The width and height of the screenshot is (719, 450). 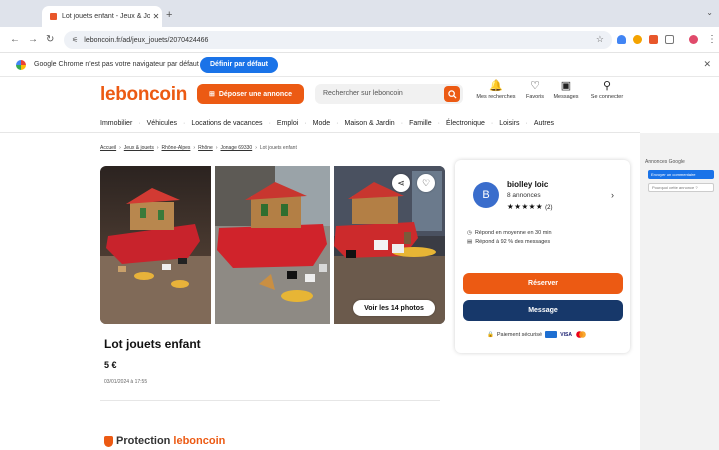 I want to click on header-divider, so click(x=320, y=132).